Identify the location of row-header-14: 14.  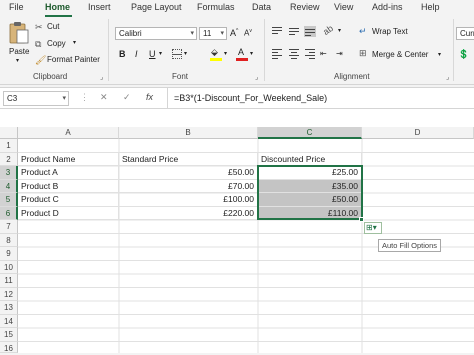
(9, 321).